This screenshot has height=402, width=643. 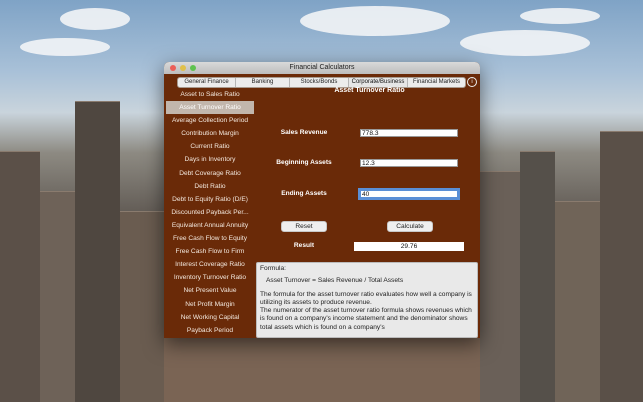 What do you see at coordinates (210, 199) in the screenshot?
I see `sidebar-item-debt-to-equity: Debt to Equity Ratio (D/E)` at bounding box center [210, 199].